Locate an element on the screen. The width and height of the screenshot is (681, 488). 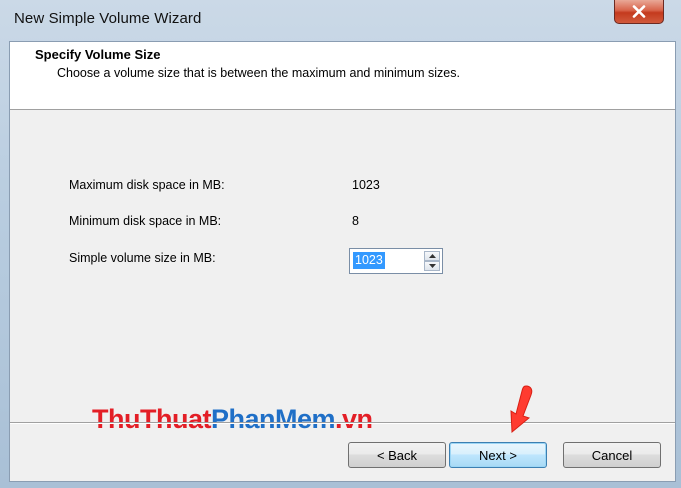
spin-down-button is located at coordinates (432, 266).